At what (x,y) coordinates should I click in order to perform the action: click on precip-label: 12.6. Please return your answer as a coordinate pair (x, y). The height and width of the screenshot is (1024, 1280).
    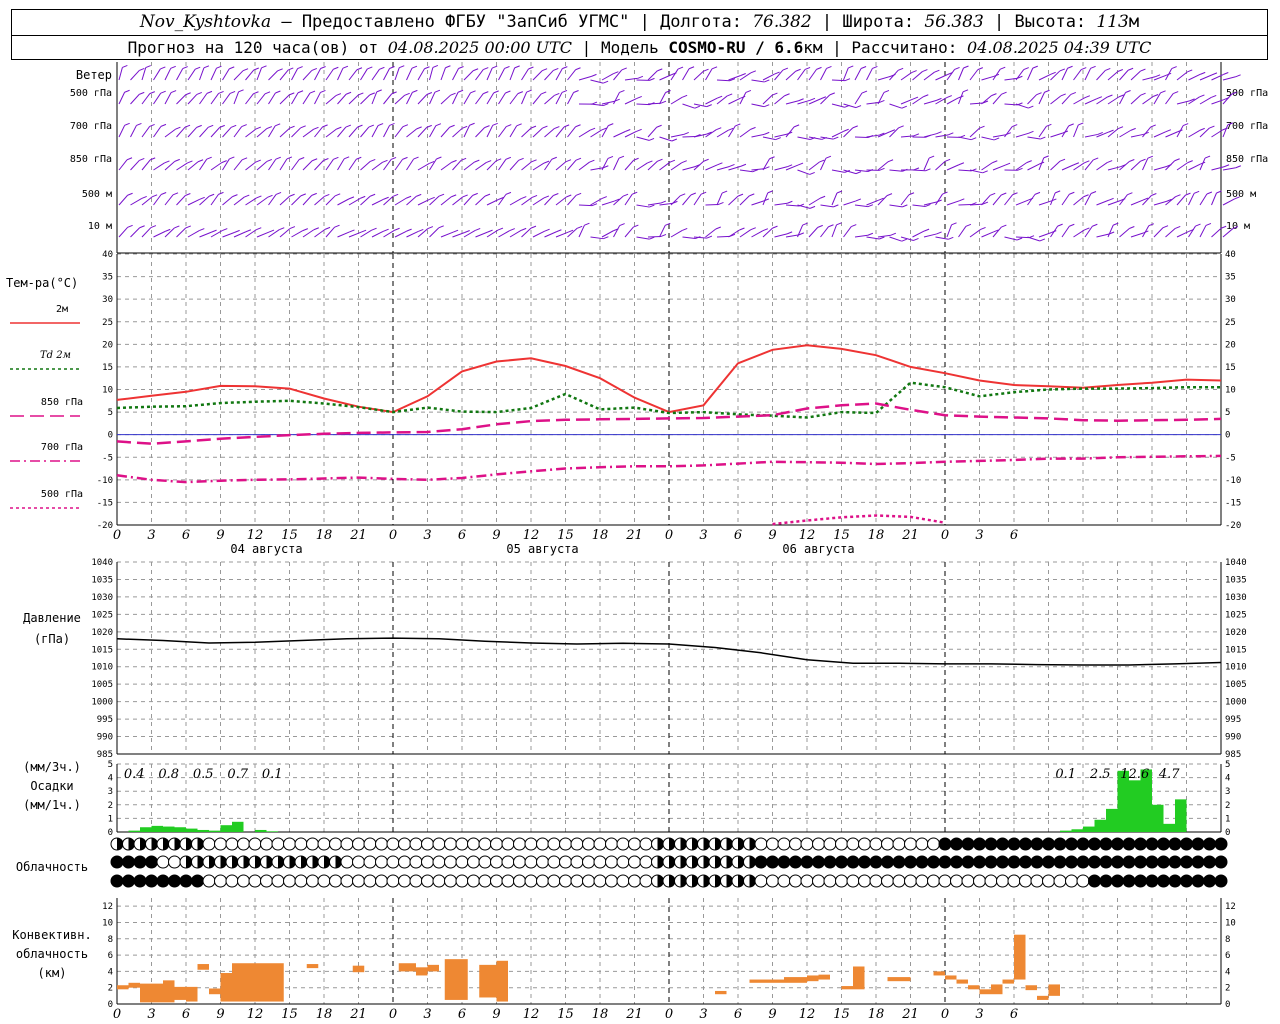
    Looking at the image, I should click on (1134, 774).